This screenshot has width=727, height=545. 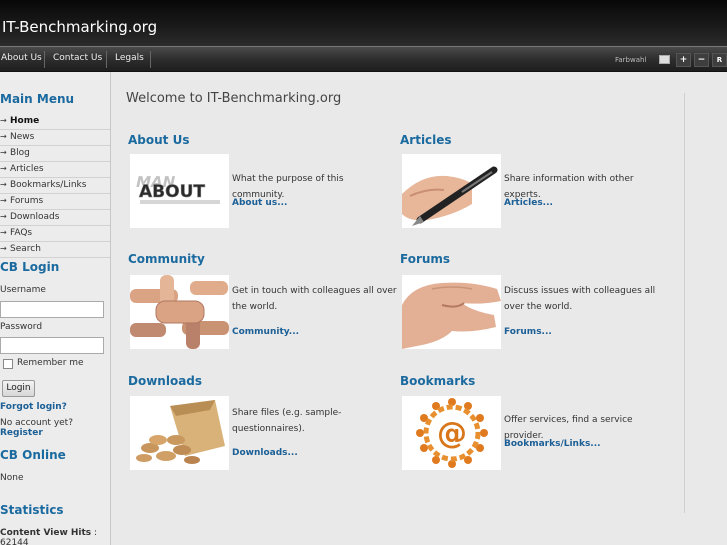 I want to click on menu-item-blog: → Blog, so click(x=55, y=154).